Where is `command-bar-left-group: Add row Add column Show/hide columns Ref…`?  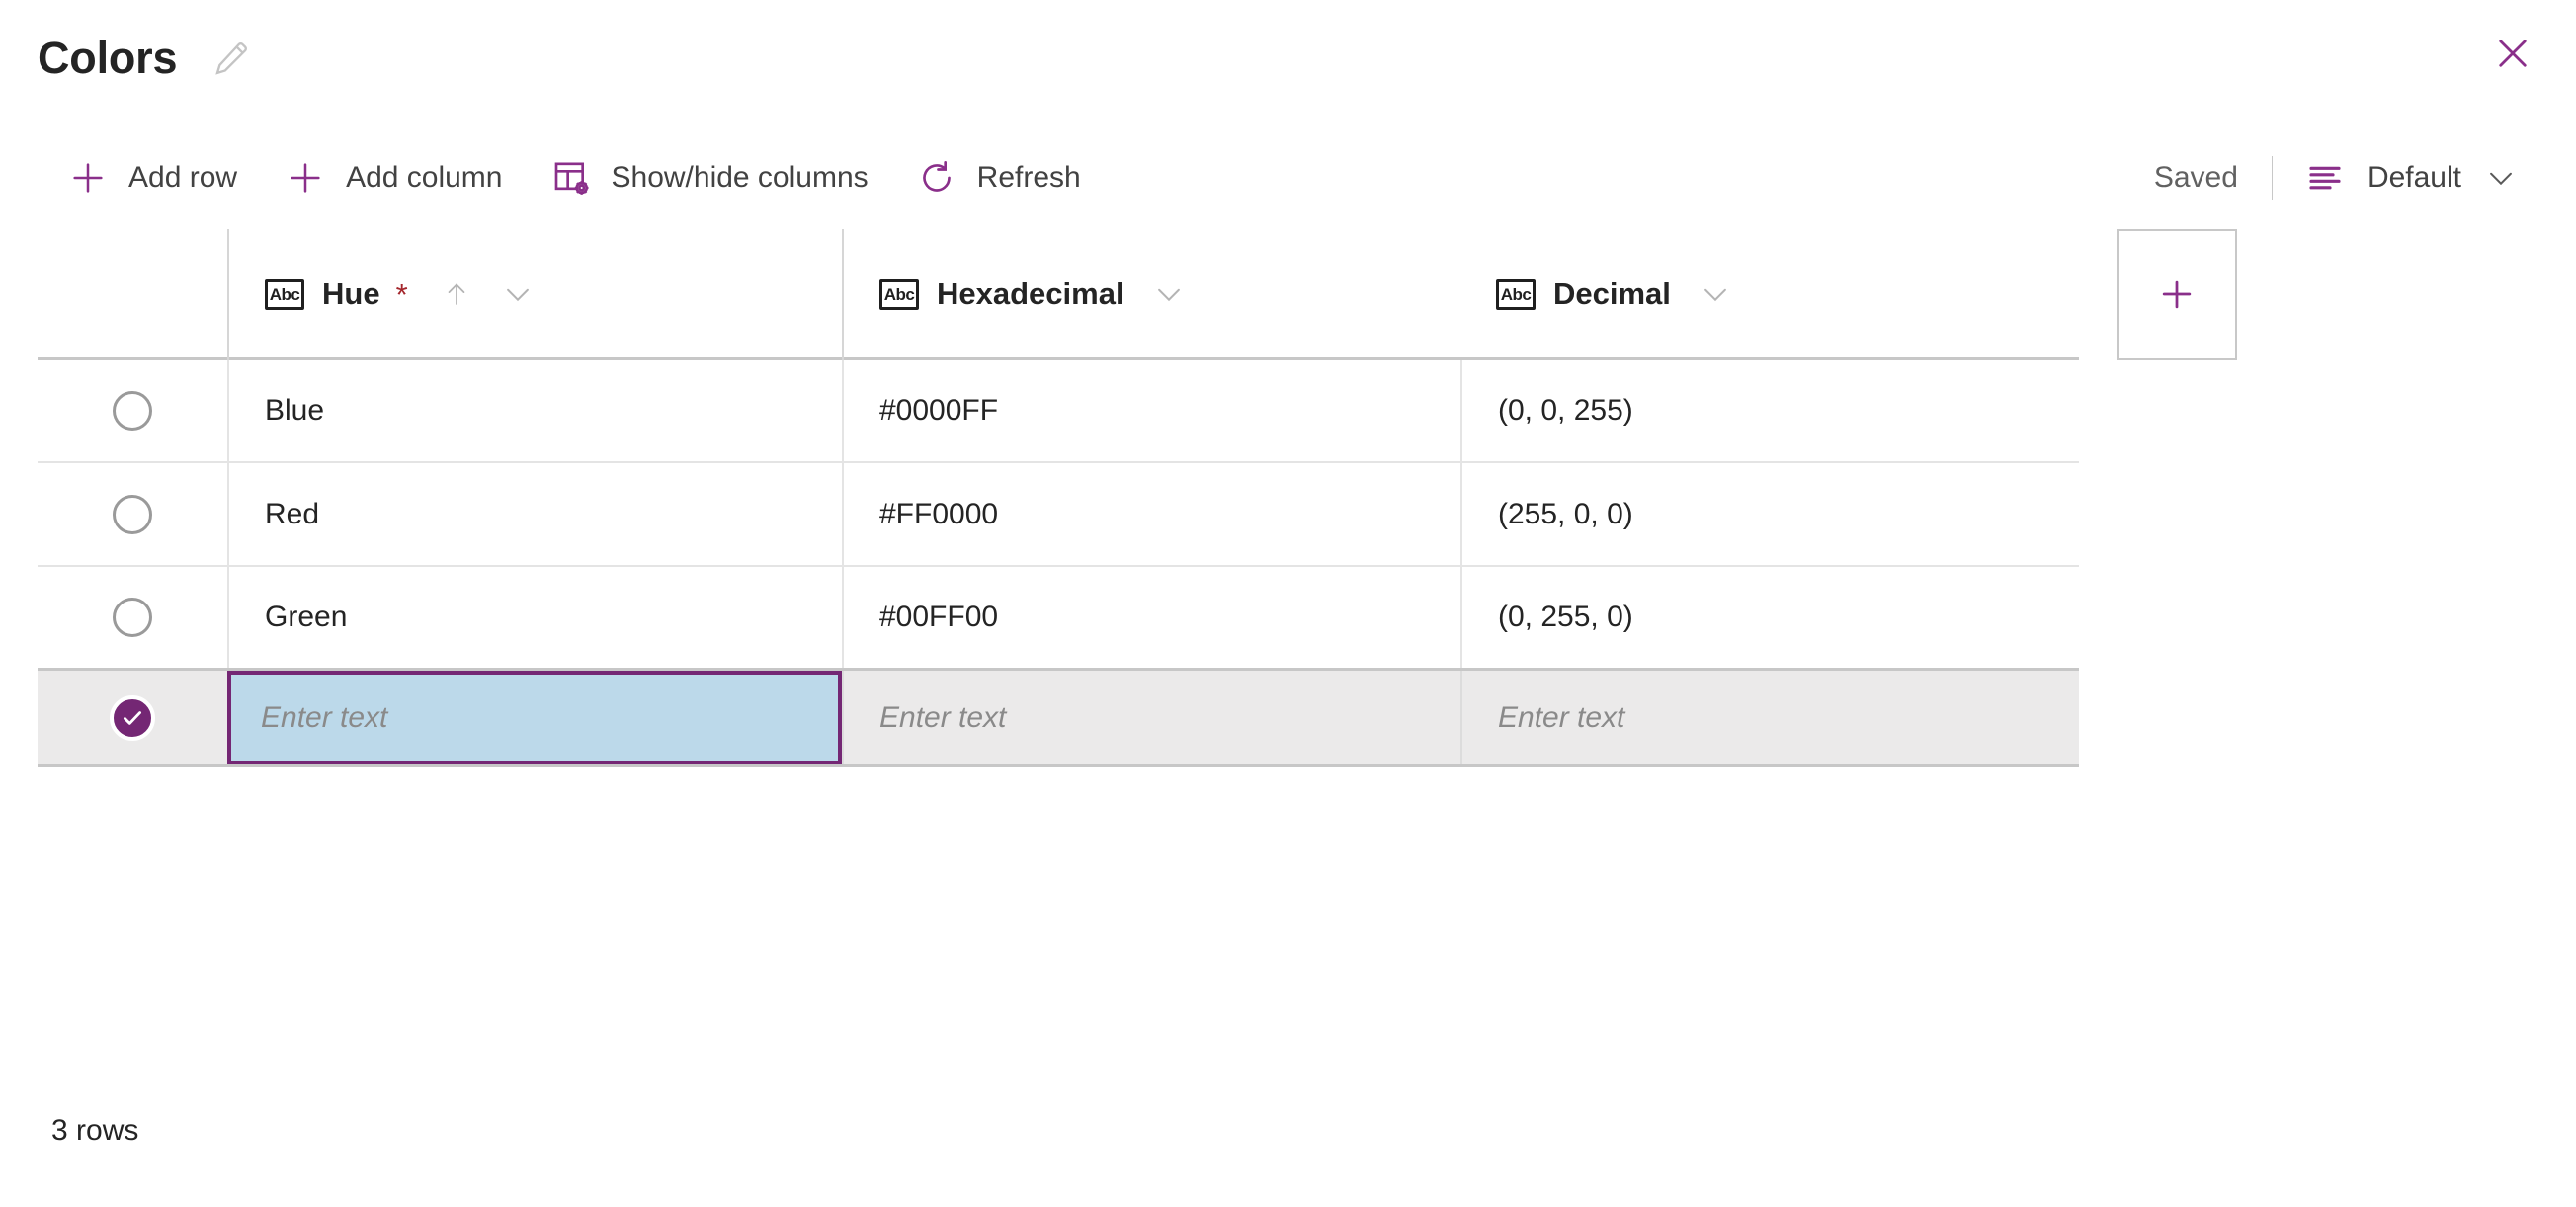 command-bar-left-group: Add row Add column Show/hide columns Ref… is located at coordinates (591, 177).